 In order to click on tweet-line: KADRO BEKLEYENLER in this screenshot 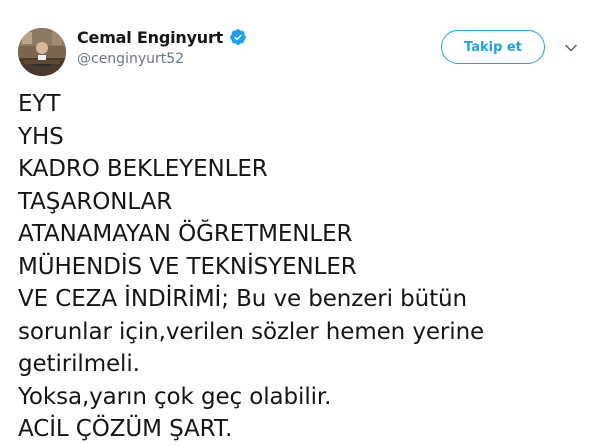, I will do `click(143, 169)`.